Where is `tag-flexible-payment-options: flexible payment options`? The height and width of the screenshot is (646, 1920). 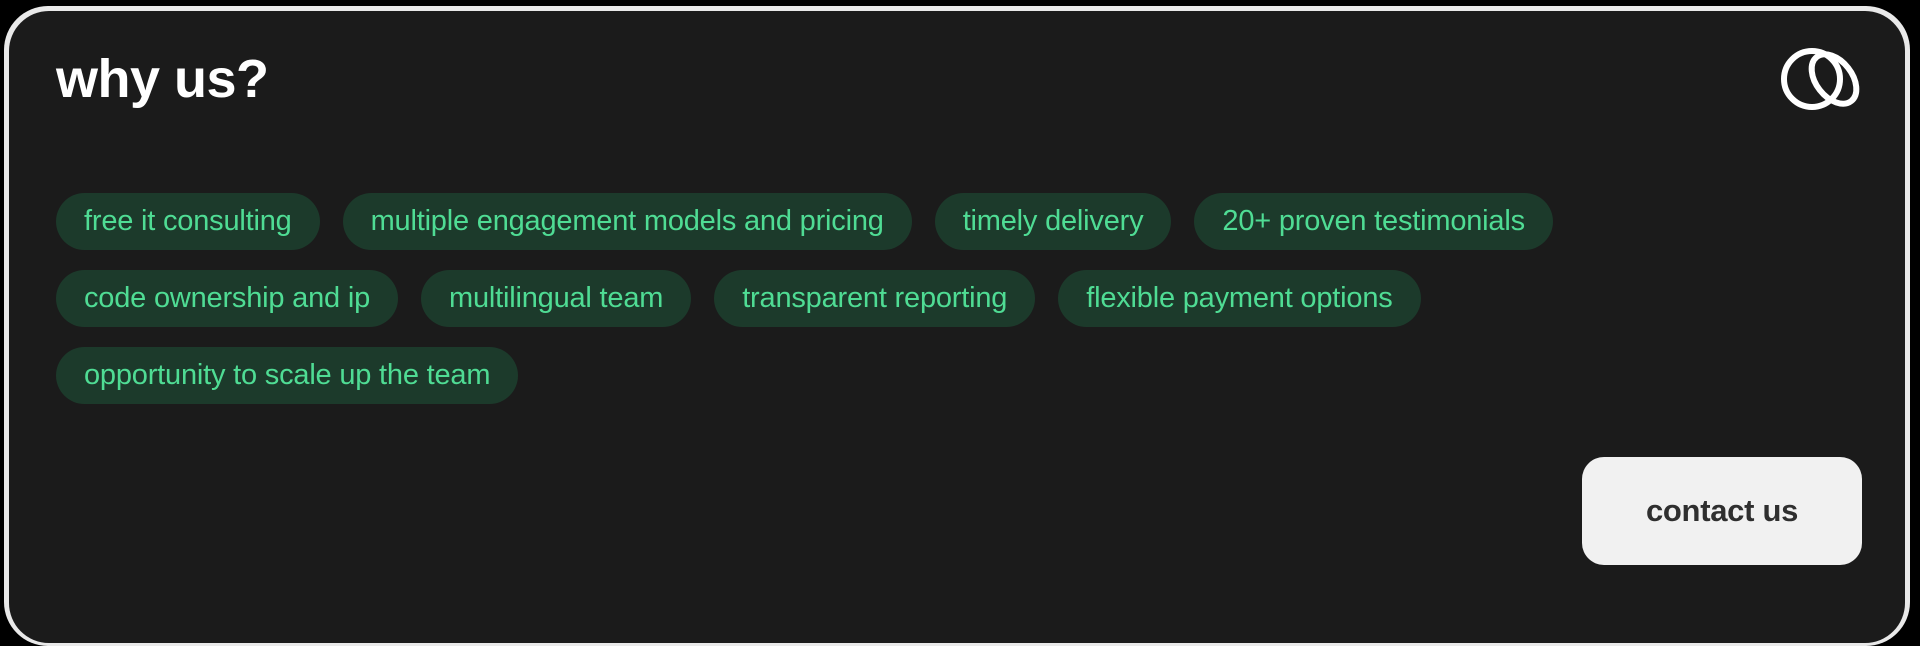 tag-flexible-payment-options: flexible payment options is located at coordinates (1239, 298).